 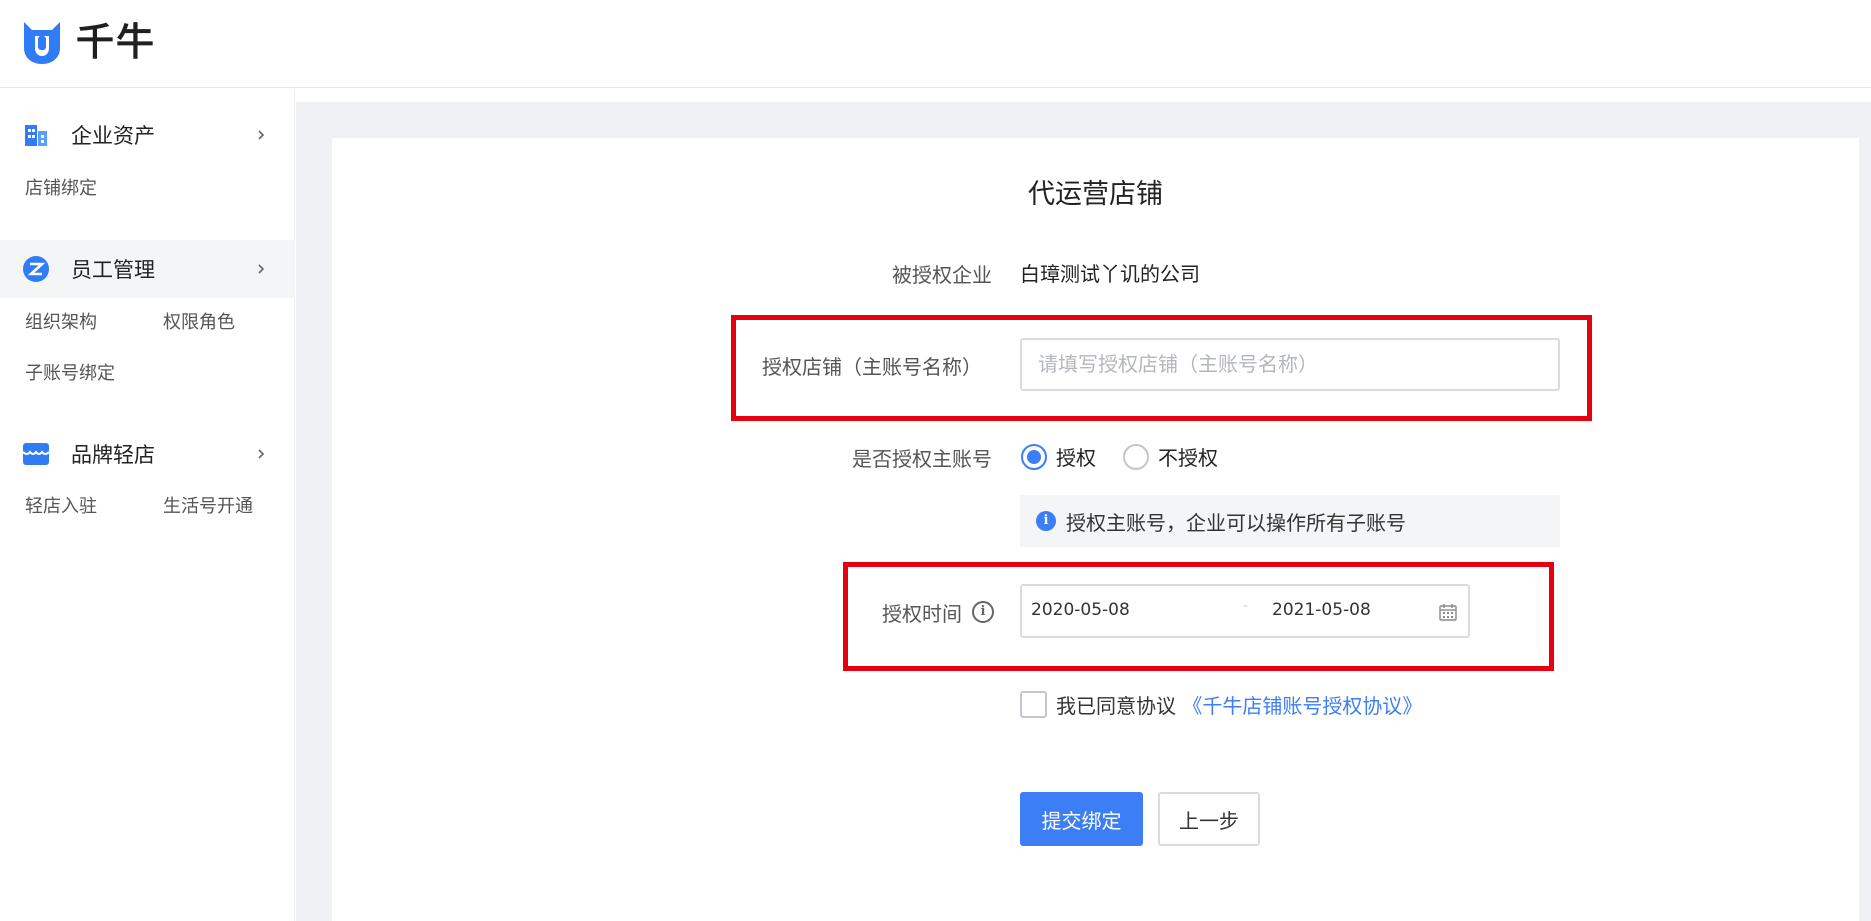 I want to click on sidebar-group-label: 员工管理, so click(x=113, y=270).